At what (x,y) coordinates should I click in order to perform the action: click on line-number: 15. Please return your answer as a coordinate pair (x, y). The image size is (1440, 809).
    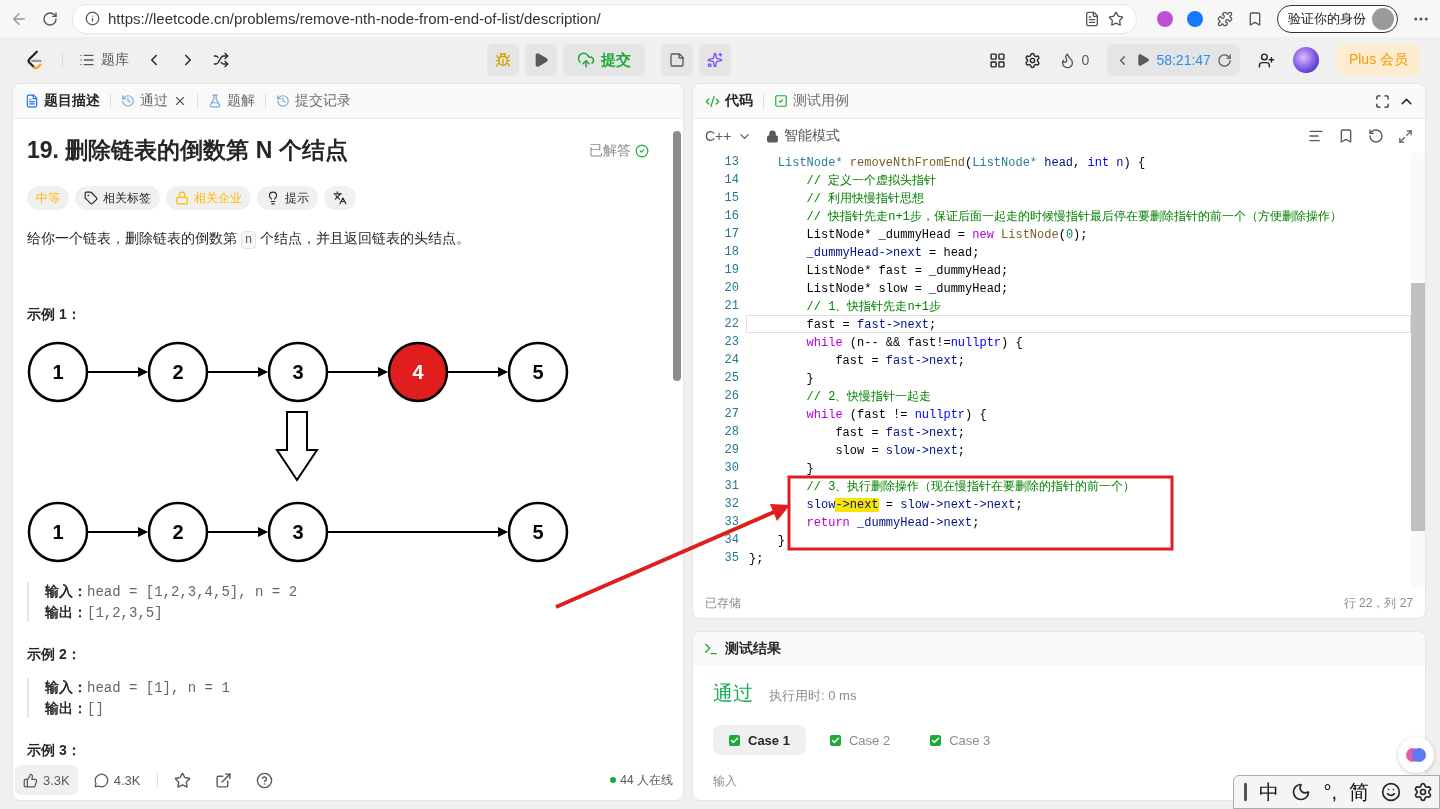
    Looking at the image, I should click on (731, 198).